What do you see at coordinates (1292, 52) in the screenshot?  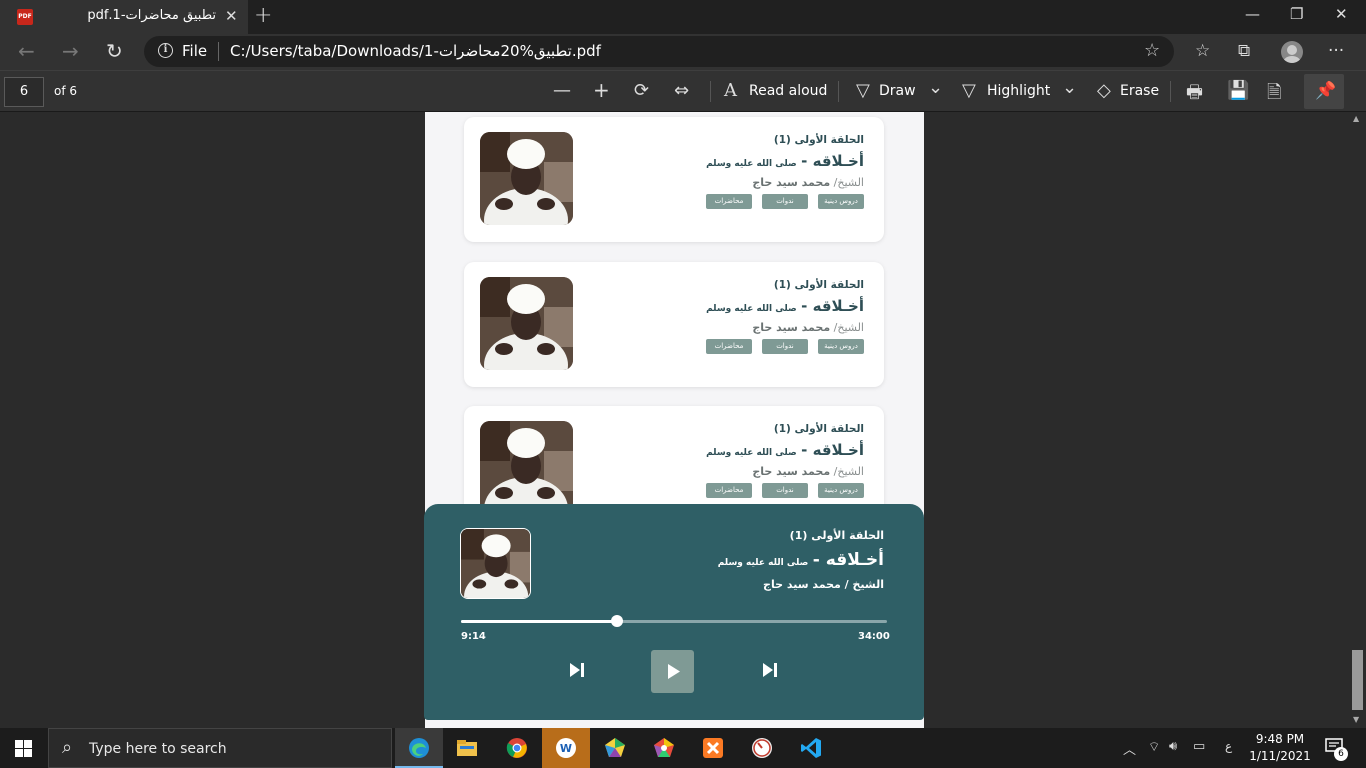 I see `profile-avatar` at bounding box center [1292, 52].